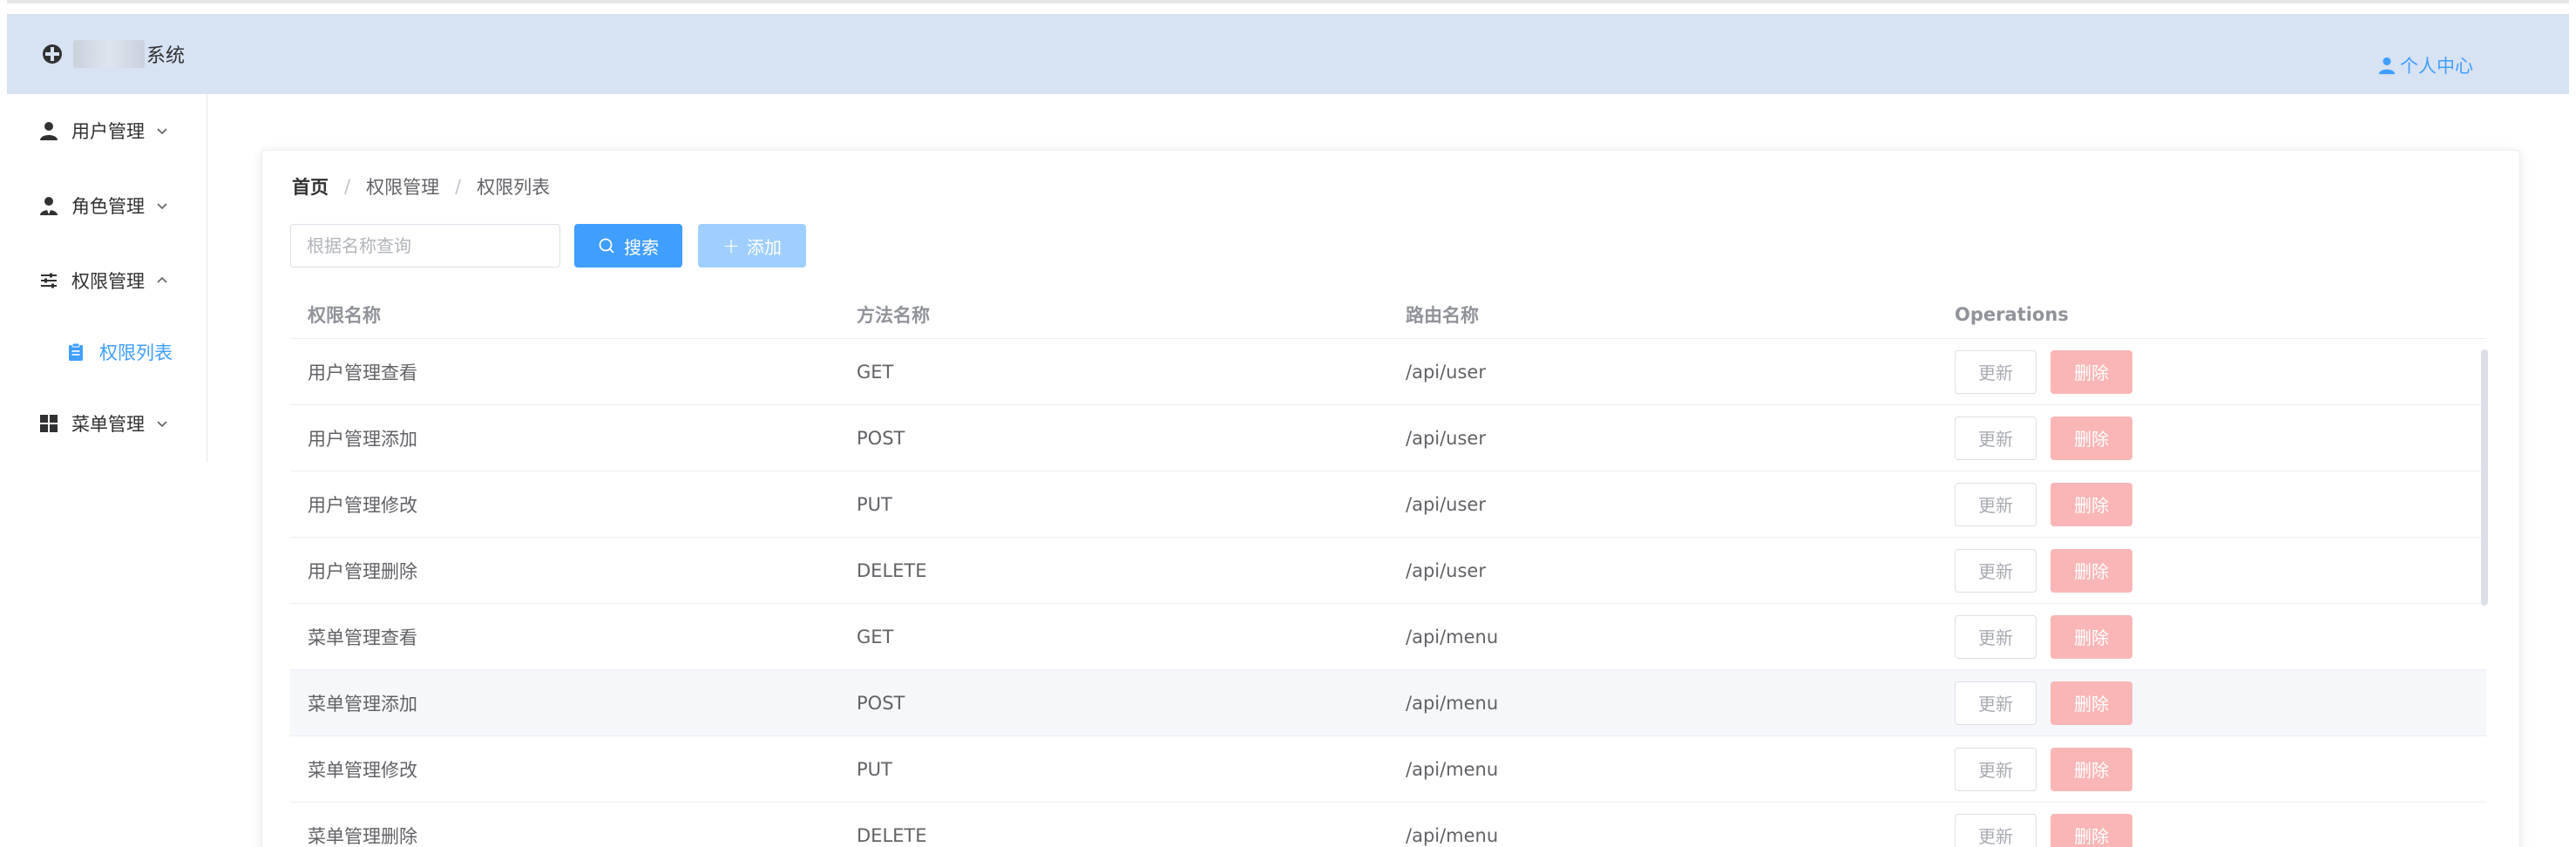 This screenshot has height=847, width=2576. What do you see at coordinates (363, 372) in the screenshot?
I see `cell-permission-name: 用户管理查看` at bounding box center [363, 372].